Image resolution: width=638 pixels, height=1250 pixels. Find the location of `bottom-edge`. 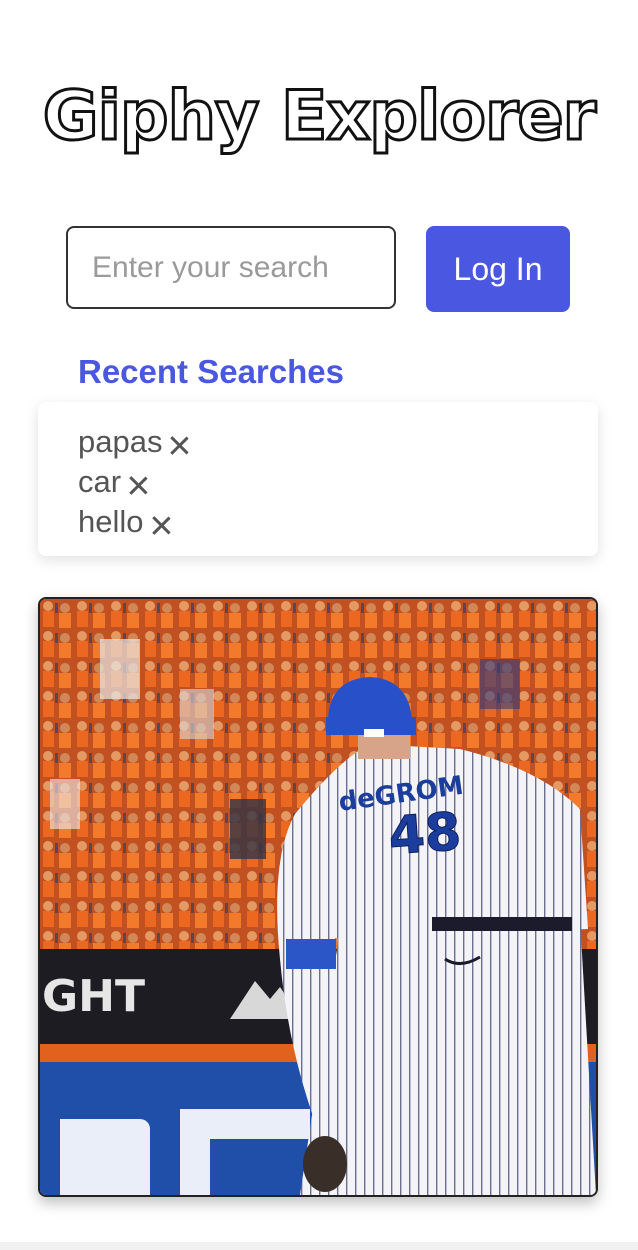

bottom-edge is located at coordinates (319, 1246).